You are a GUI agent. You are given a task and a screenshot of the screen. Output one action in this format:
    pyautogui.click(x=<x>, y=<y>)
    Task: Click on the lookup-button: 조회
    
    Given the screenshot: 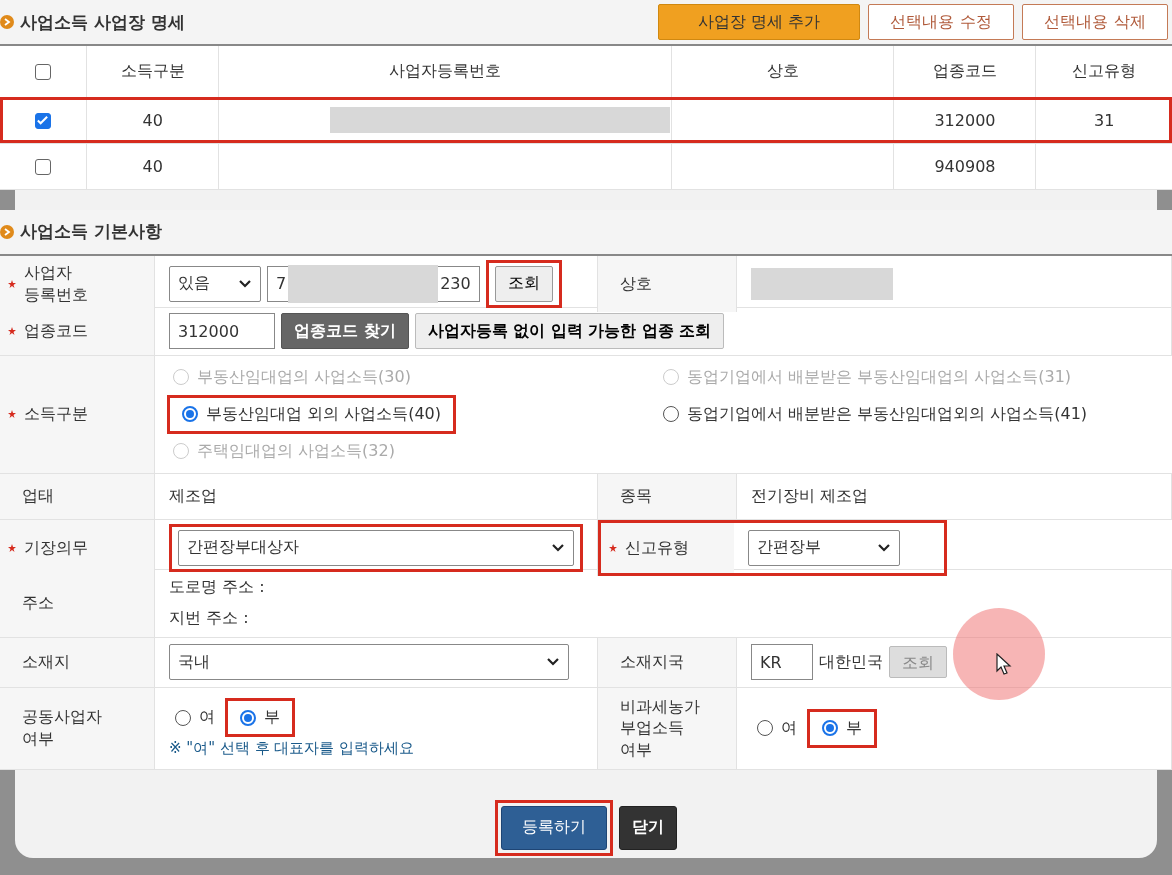 What is the action you would take?
    pyautogui.click(x=523, y=283)
    